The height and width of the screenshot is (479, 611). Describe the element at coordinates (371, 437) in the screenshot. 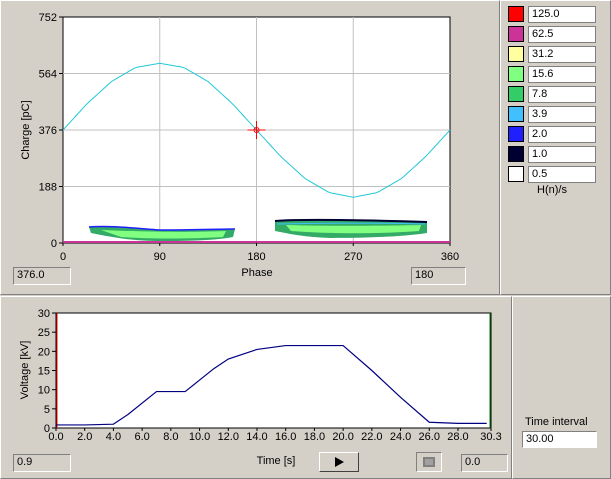

I see `x-tick-label: 22.0` at that location.